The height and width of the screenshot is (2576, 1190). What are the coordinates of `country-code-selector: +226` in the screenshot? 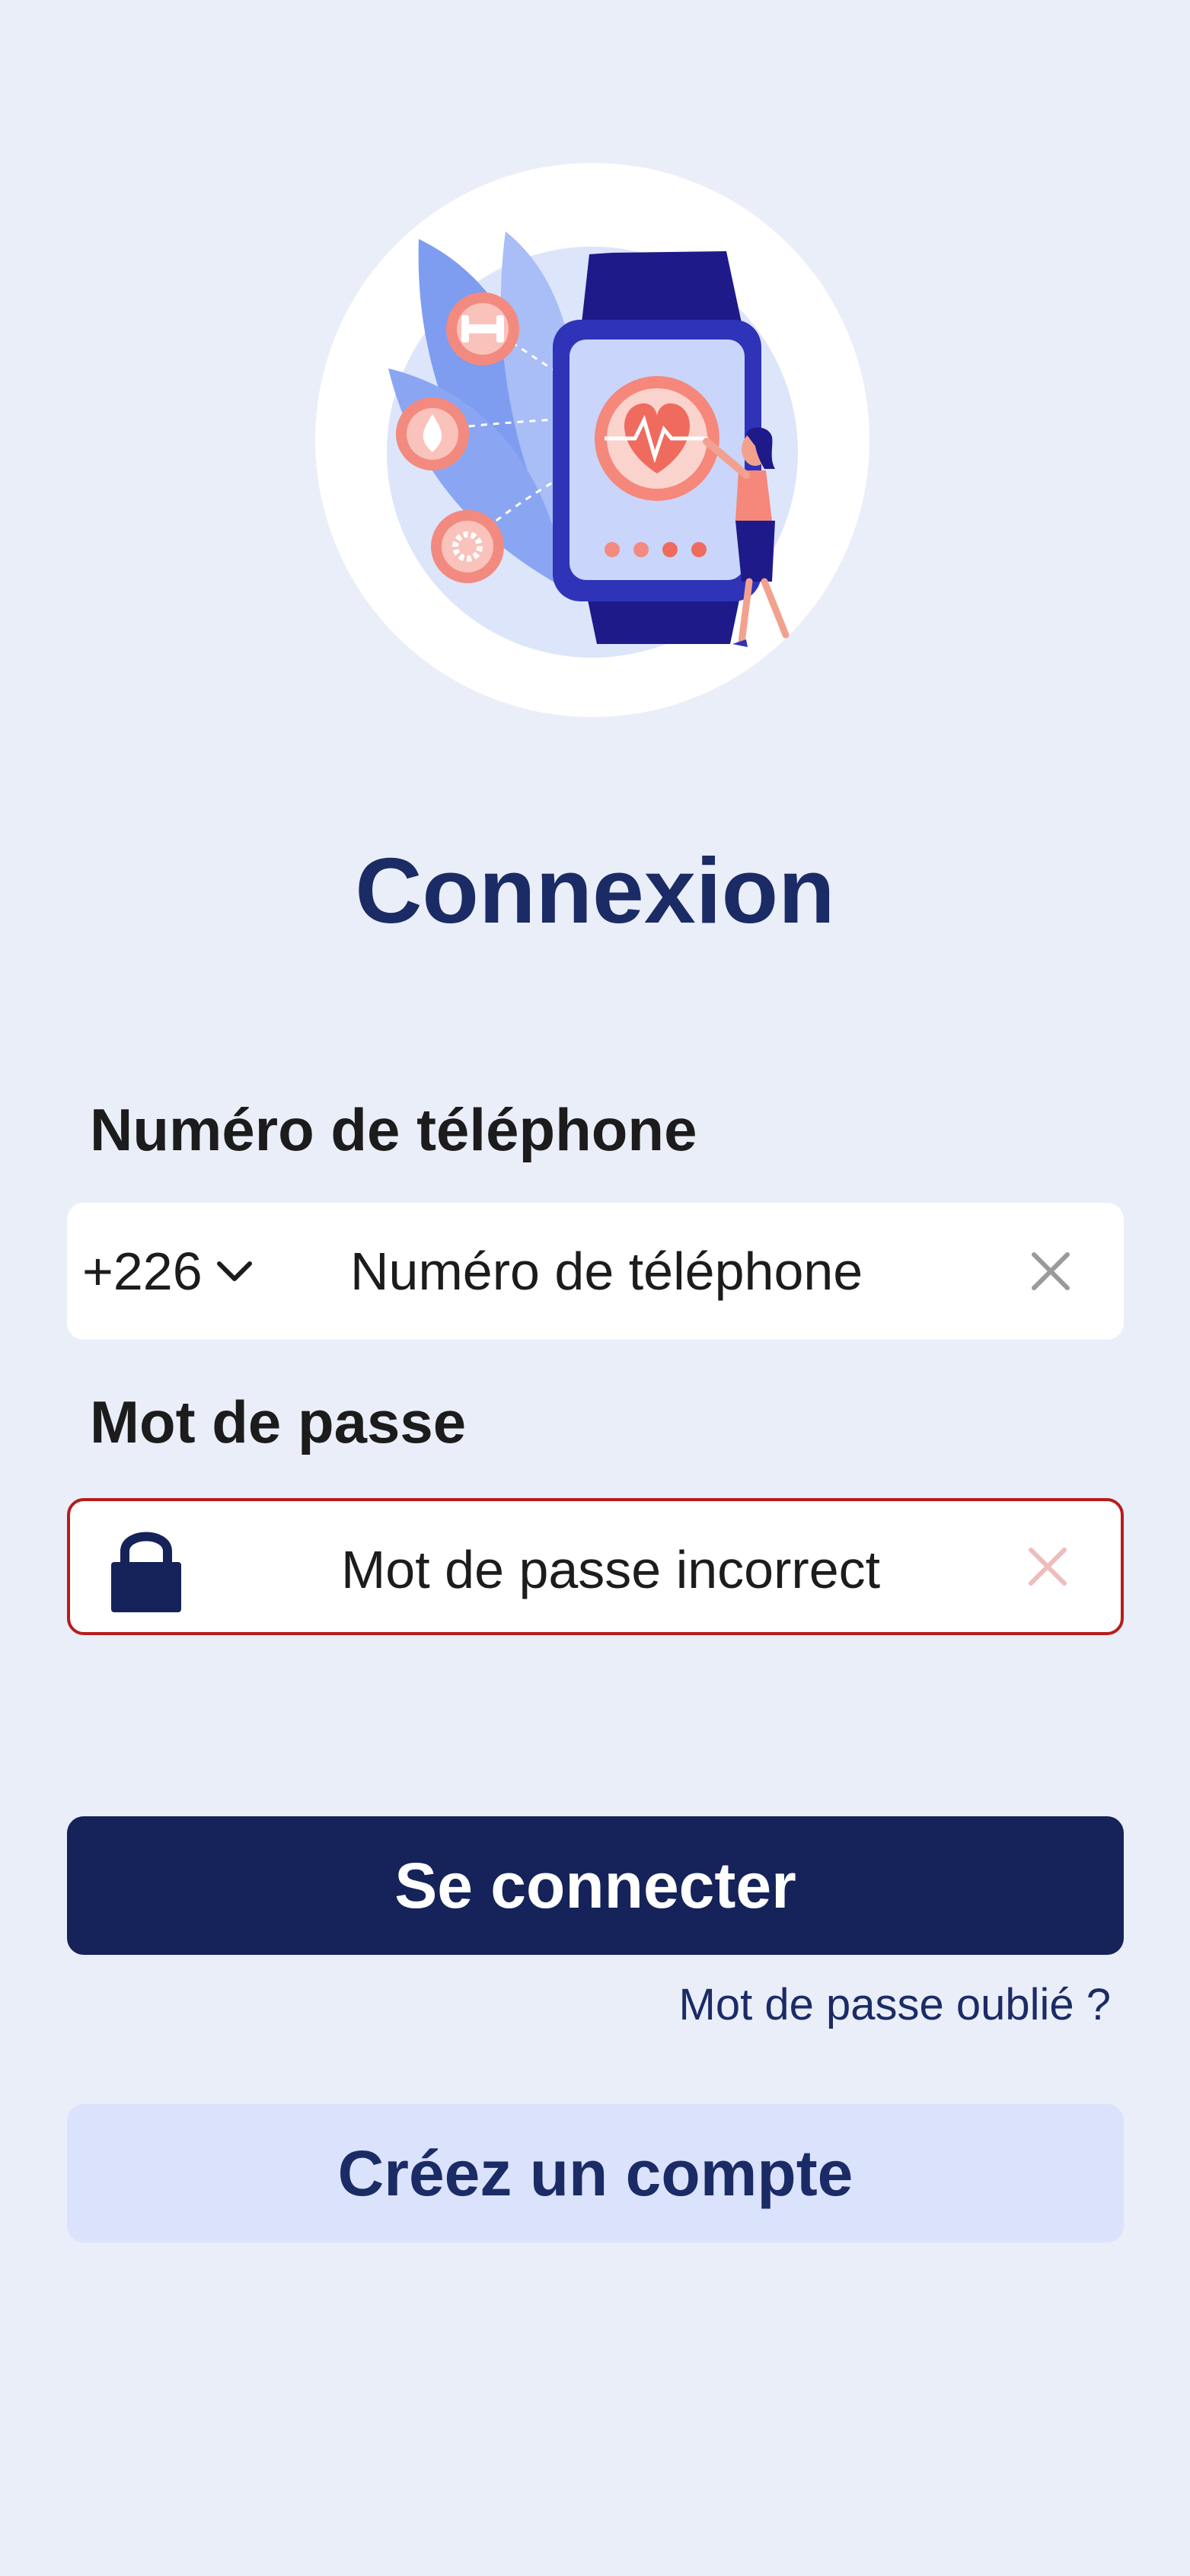 It's located at (169, 1272).